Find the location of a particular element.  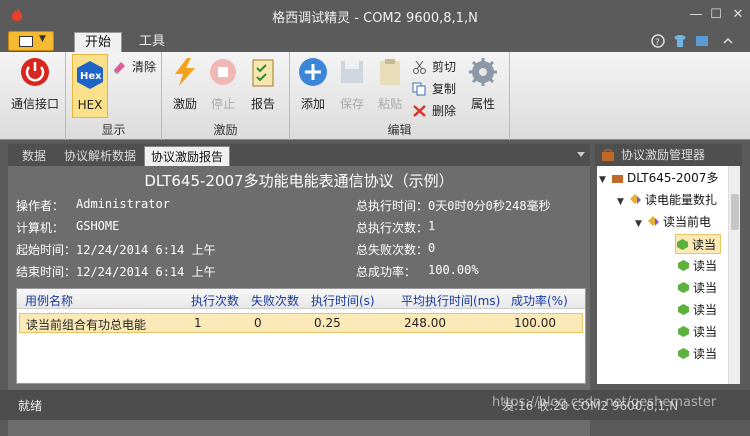

status-text: 就绪 is located at coordinates (30, 406).